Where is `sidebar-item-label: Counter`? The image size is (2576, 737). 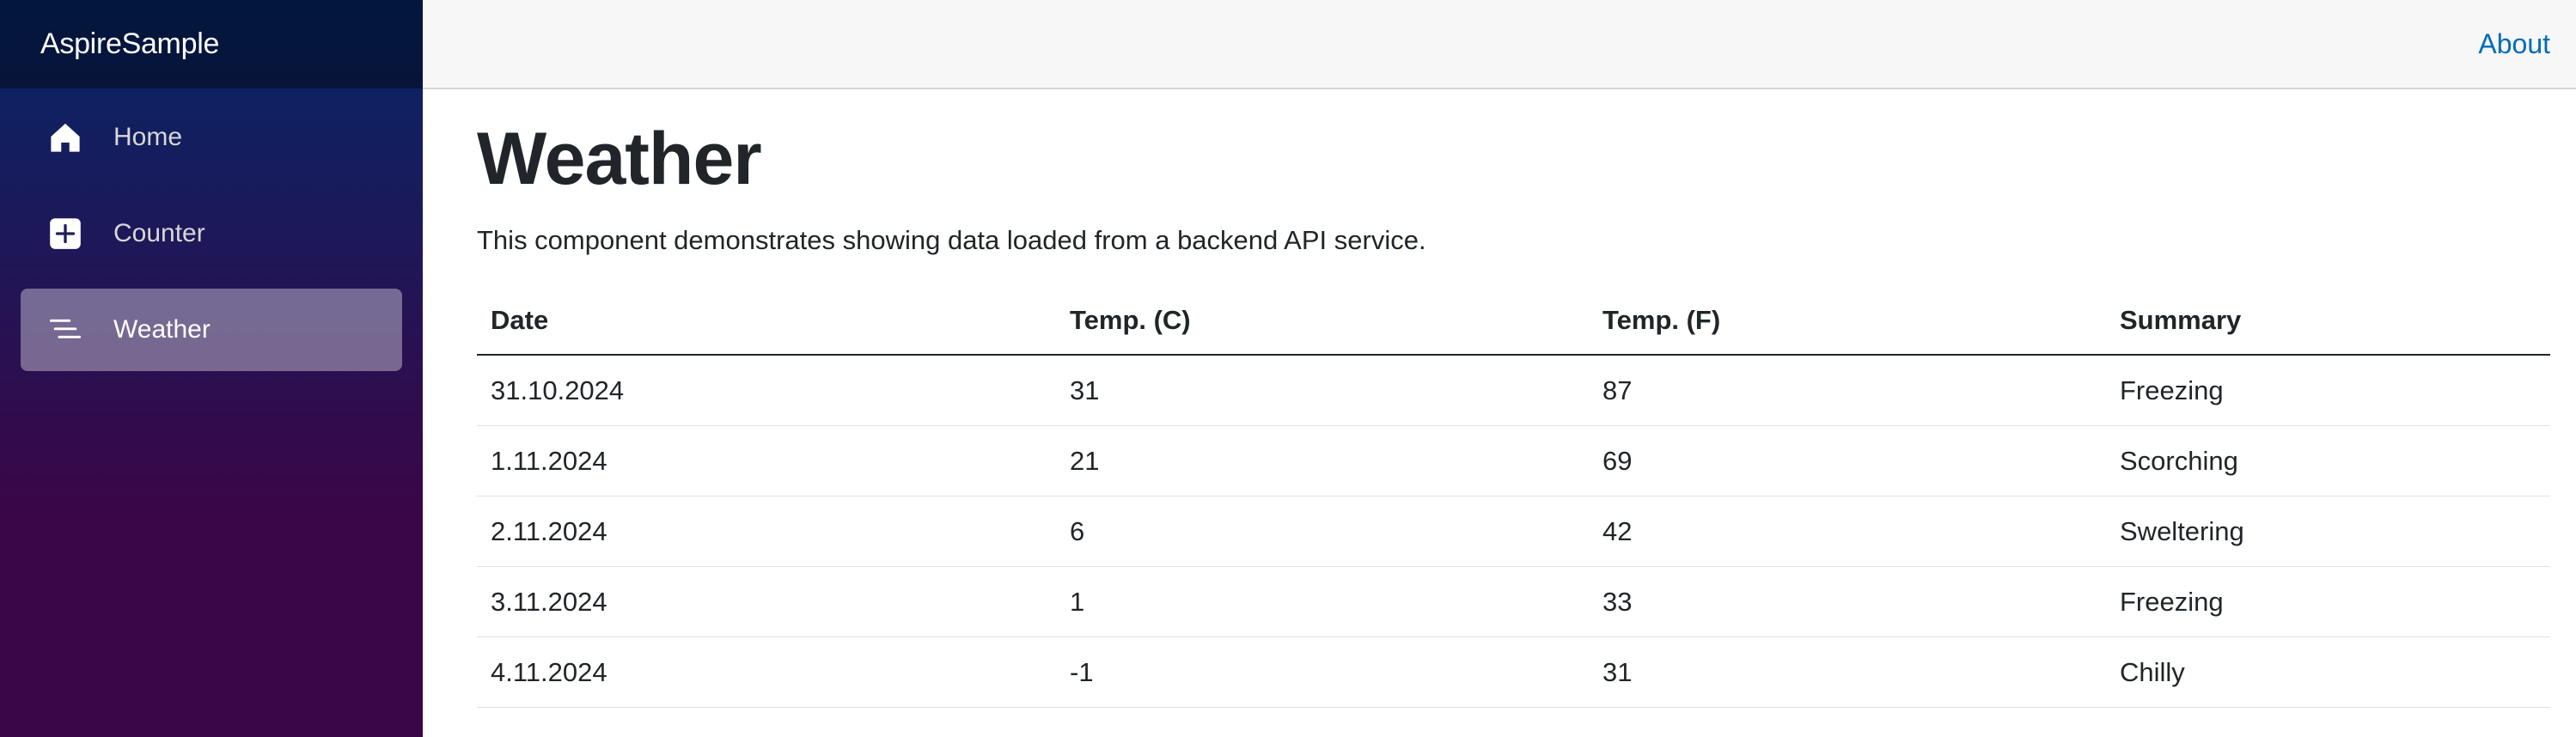 sidebar-item-label: Counter is located at coordinates (159, 233).